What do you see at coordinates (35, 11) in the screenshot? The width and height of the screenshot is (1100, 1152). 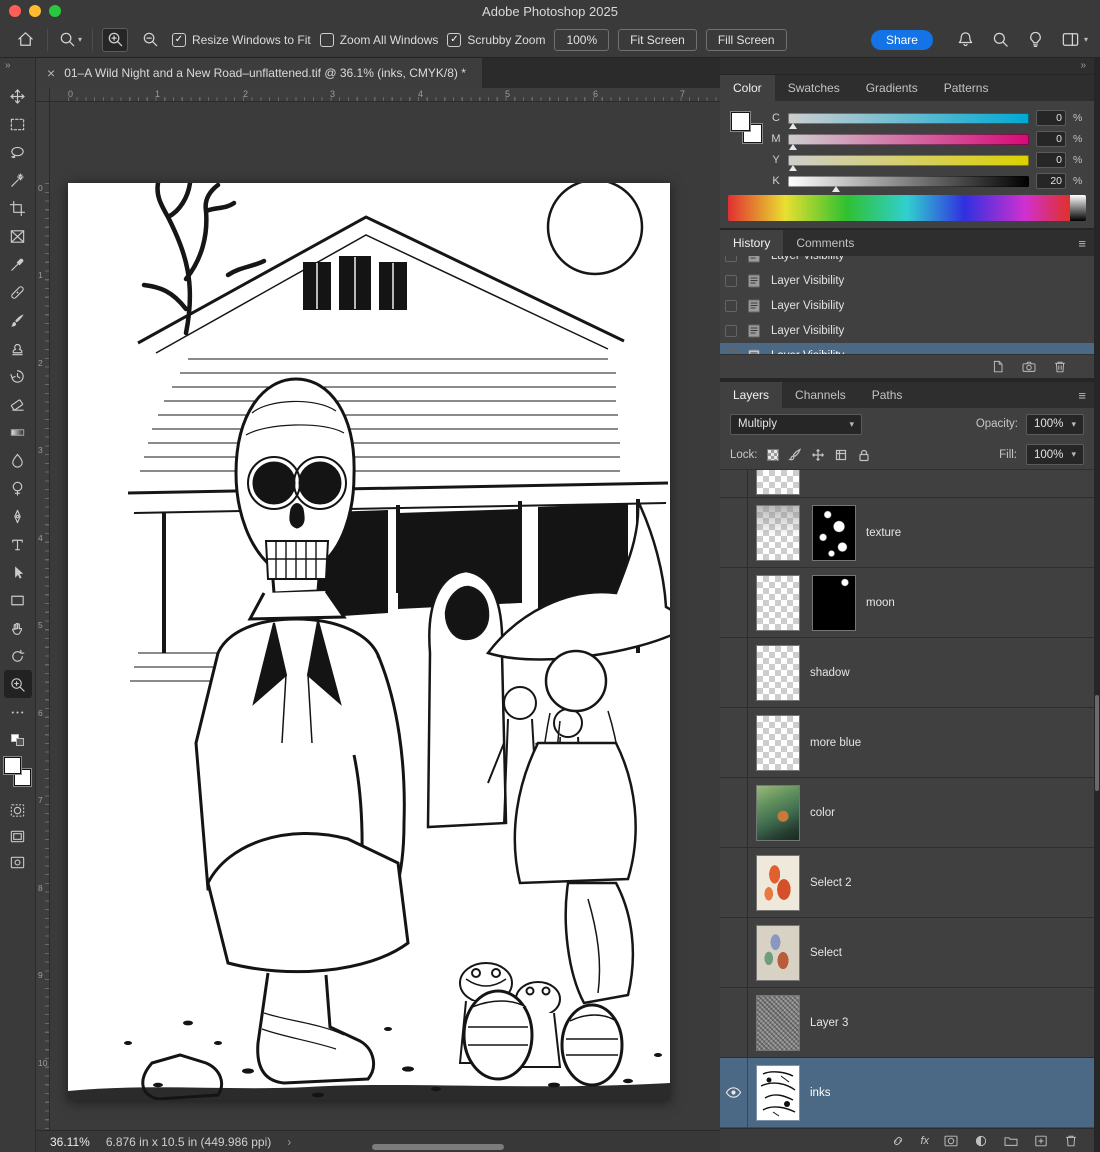 I see `minimize-window-button` at bounding box center [35, 11].